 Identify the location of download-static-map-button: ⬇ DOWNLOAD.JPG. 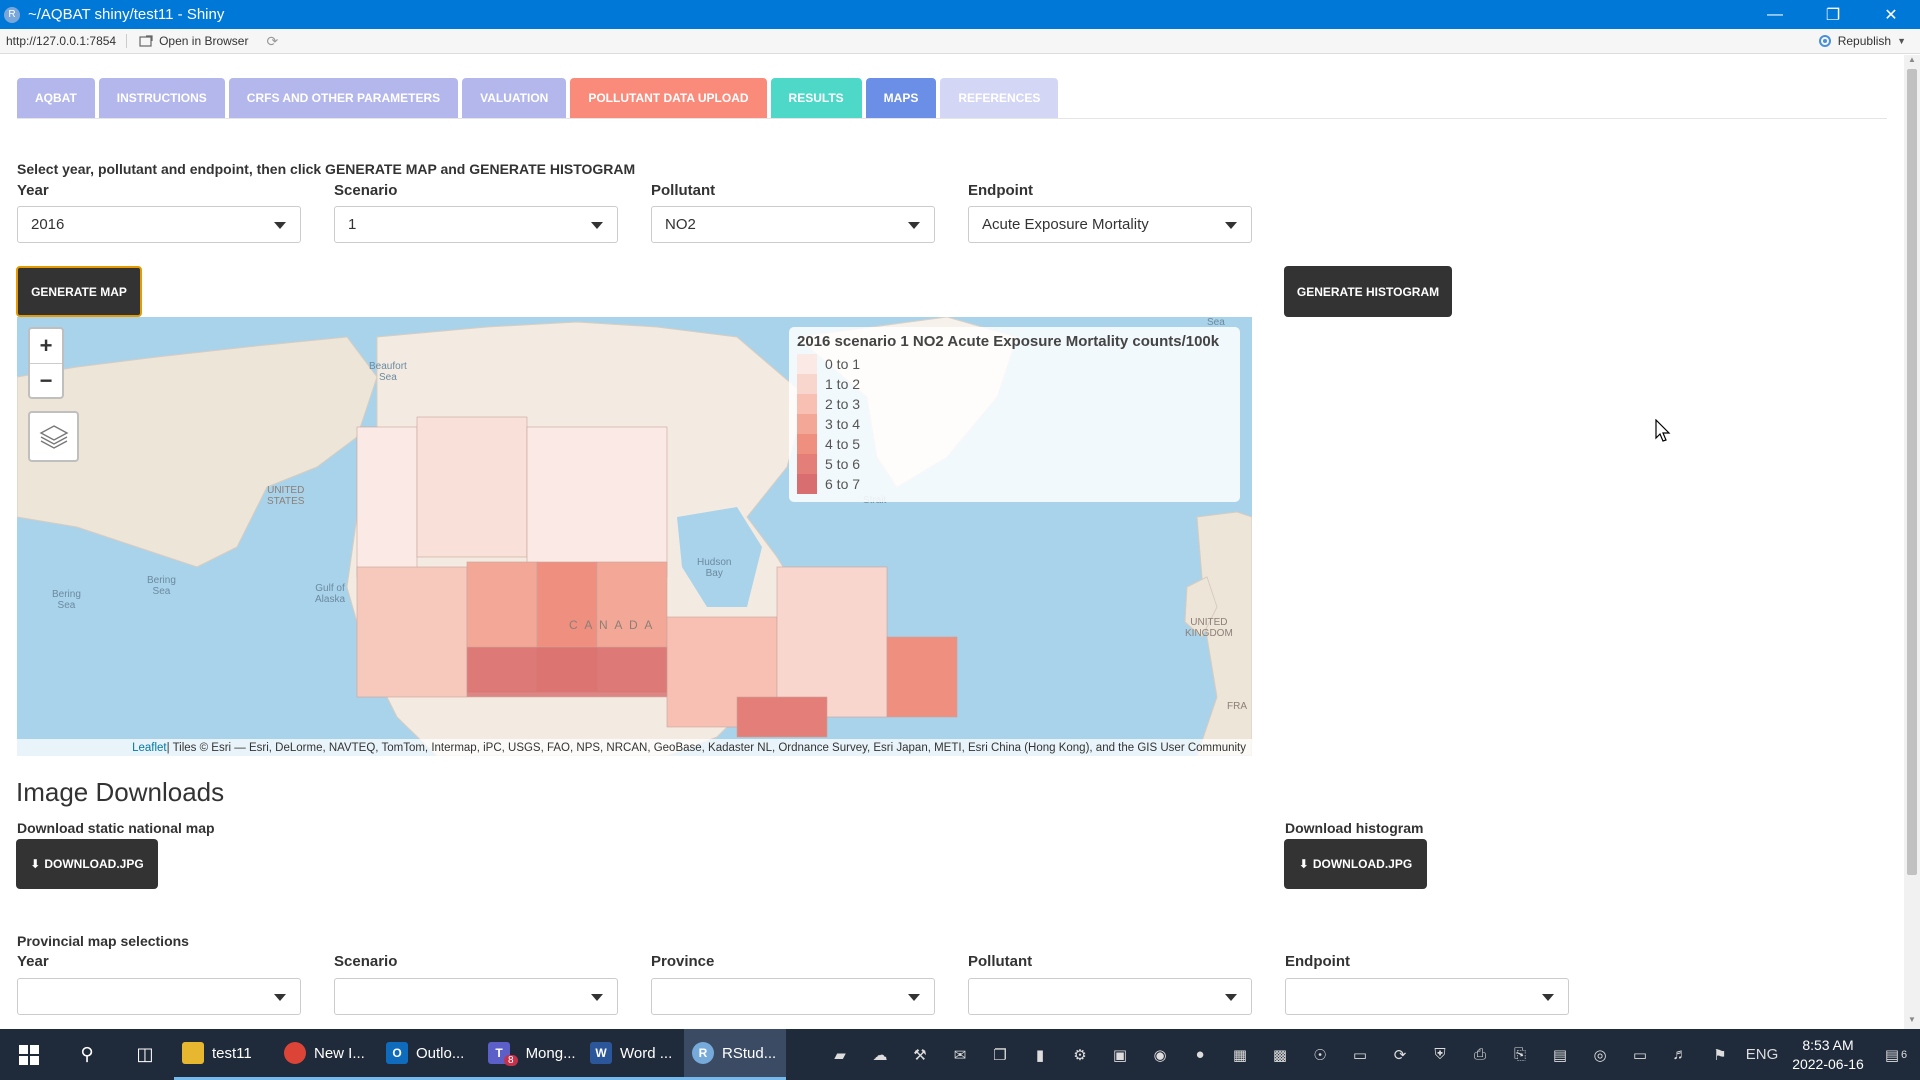
(87, 864).